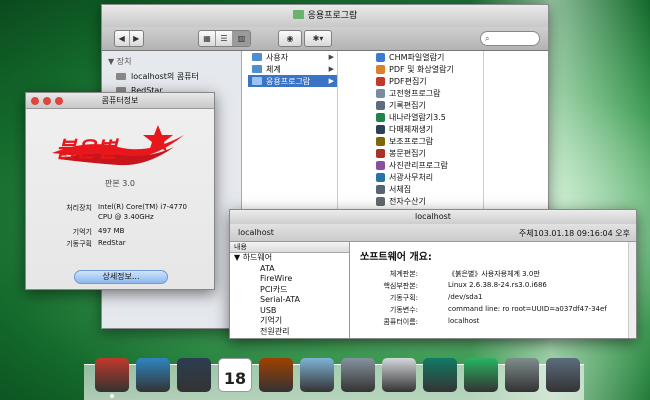  I want to click on column-view-icon: ▥, so click(241, 38).